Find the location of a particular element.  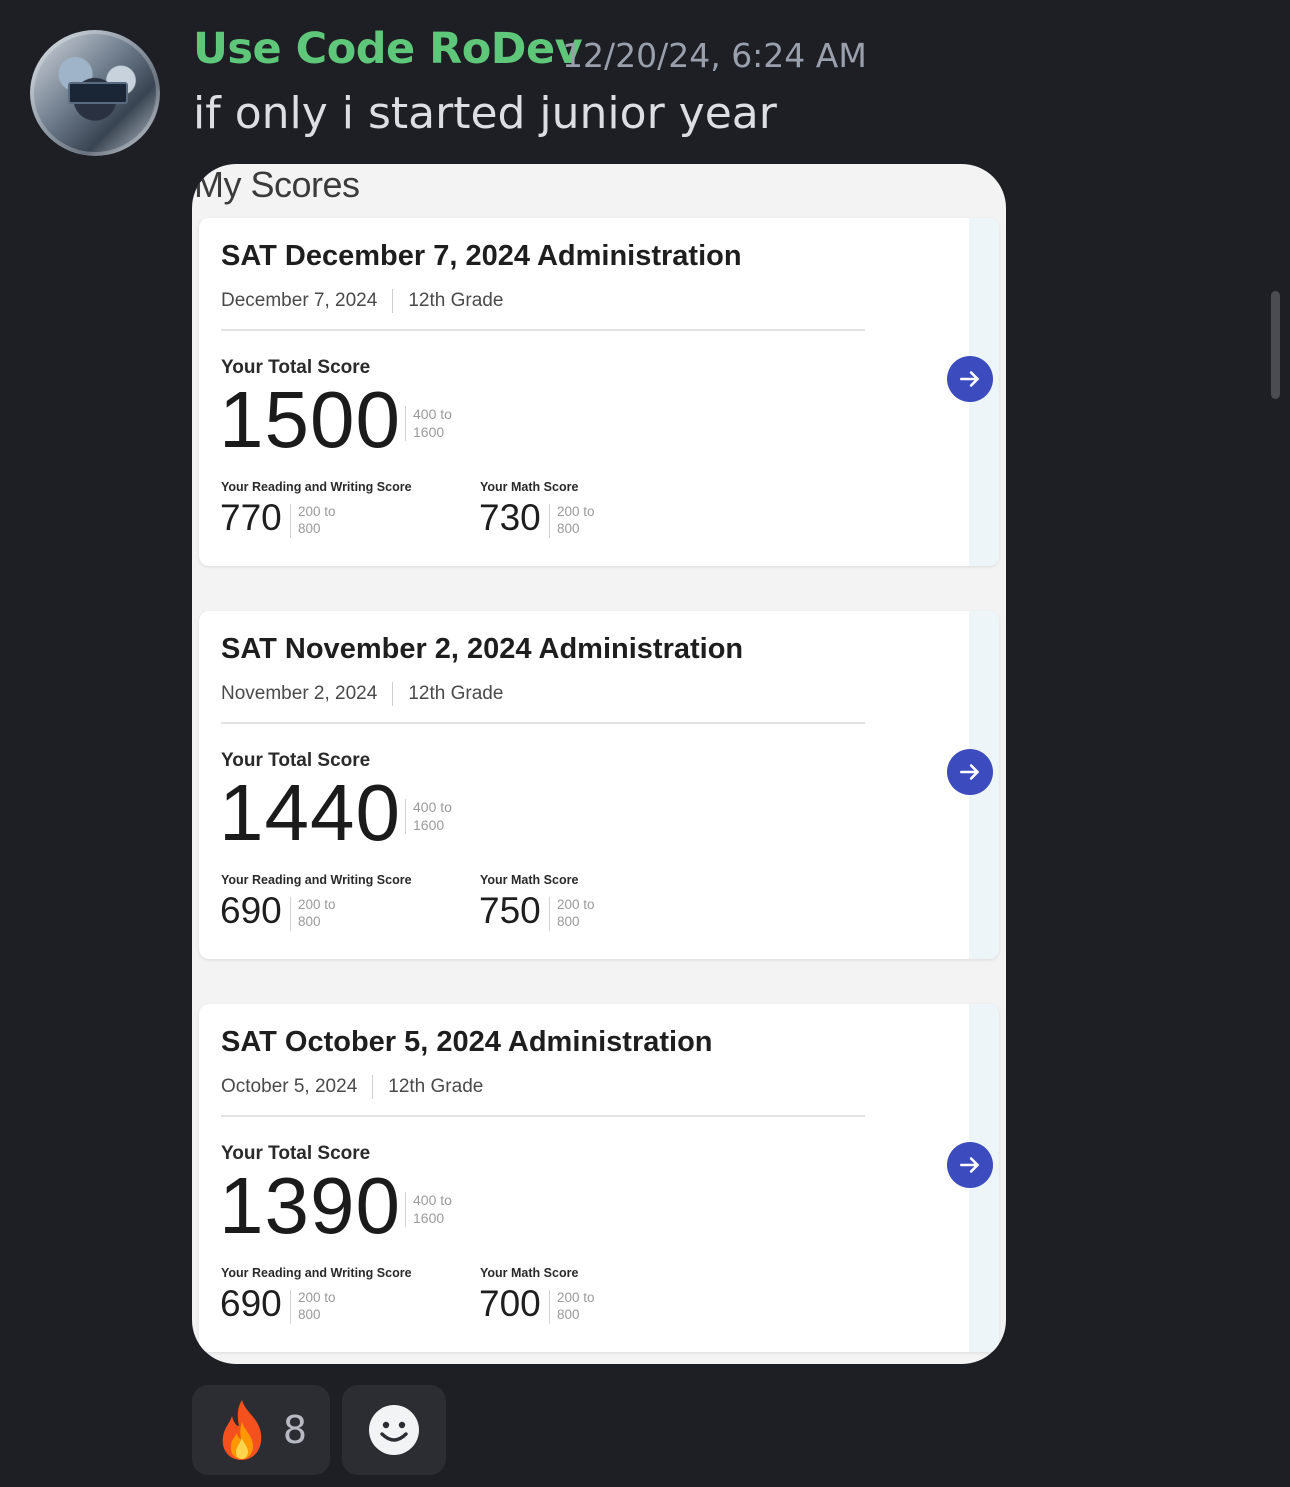

user-avatar is located at coordinates (95, 93).